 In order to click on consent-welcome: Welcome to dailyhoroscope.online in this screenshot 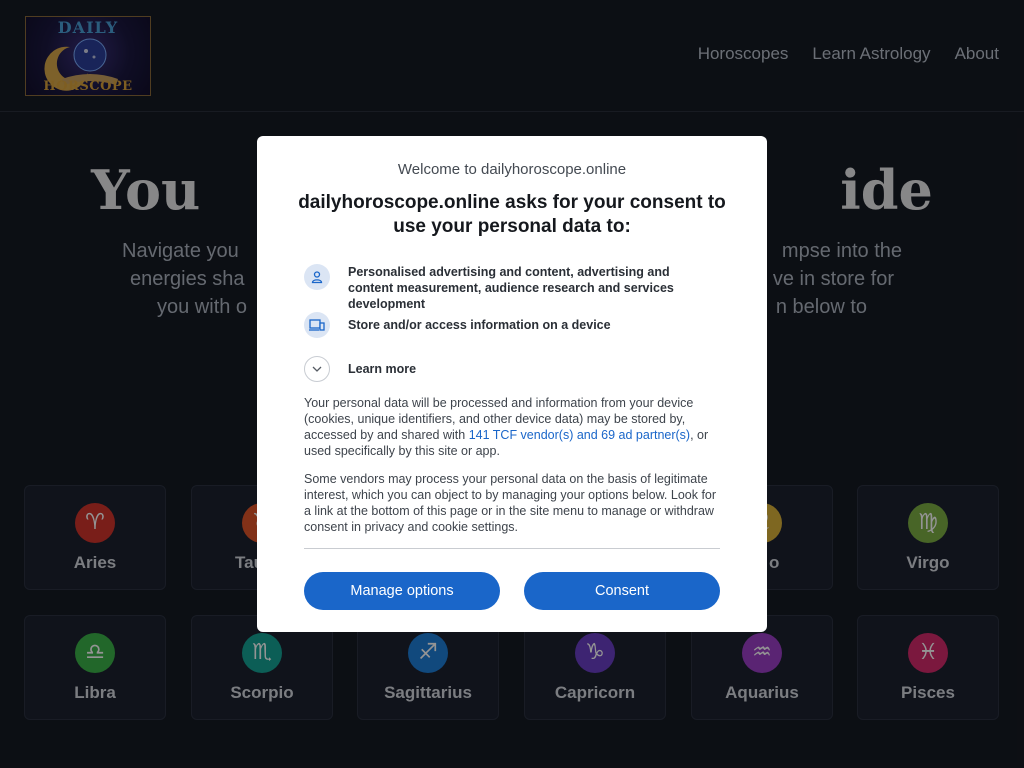, I will do `click(512, 169)`.